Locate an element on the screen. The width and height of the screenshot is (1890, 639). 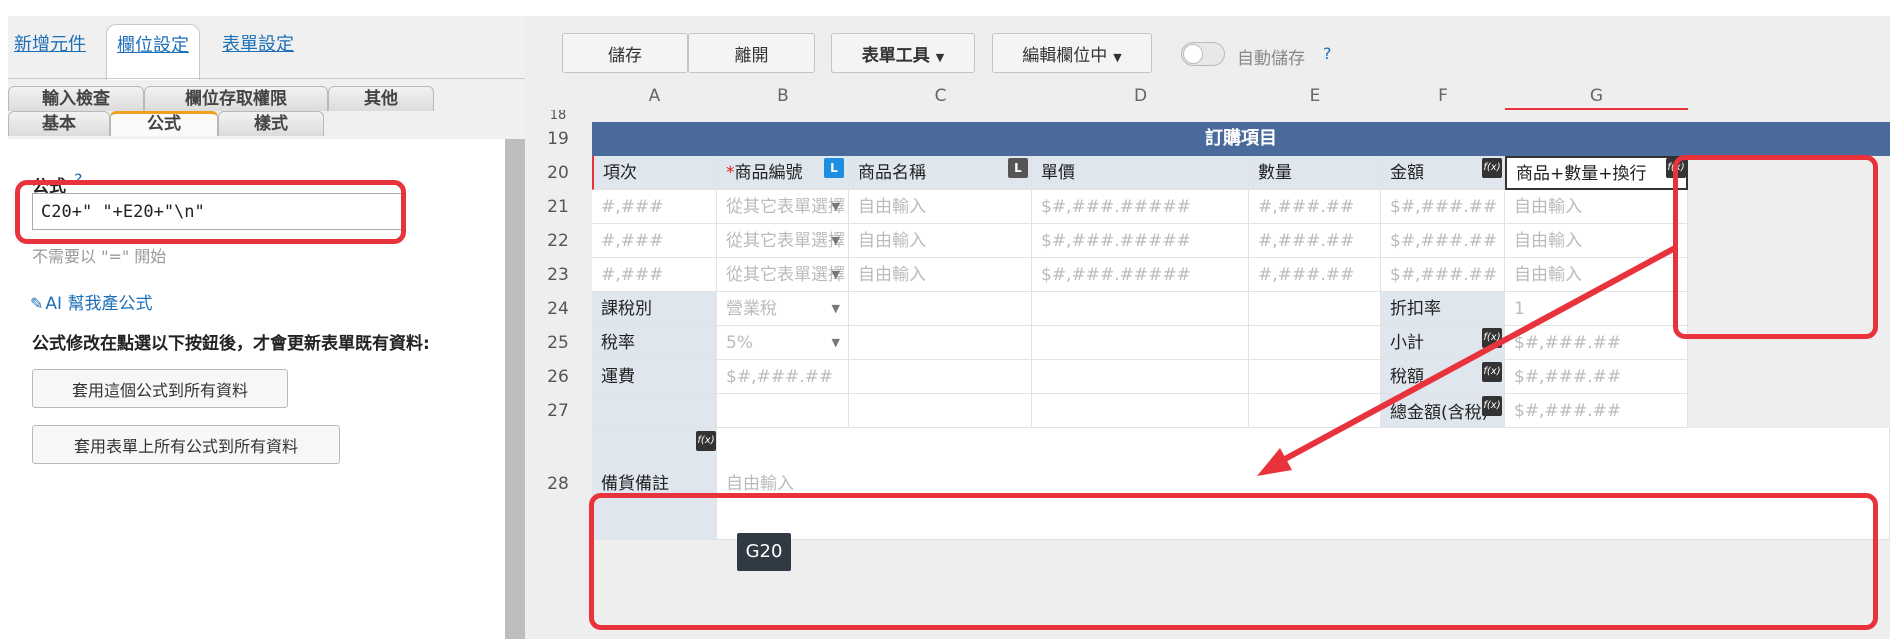
arrow-shaft is located at coordinates (1473, 357).